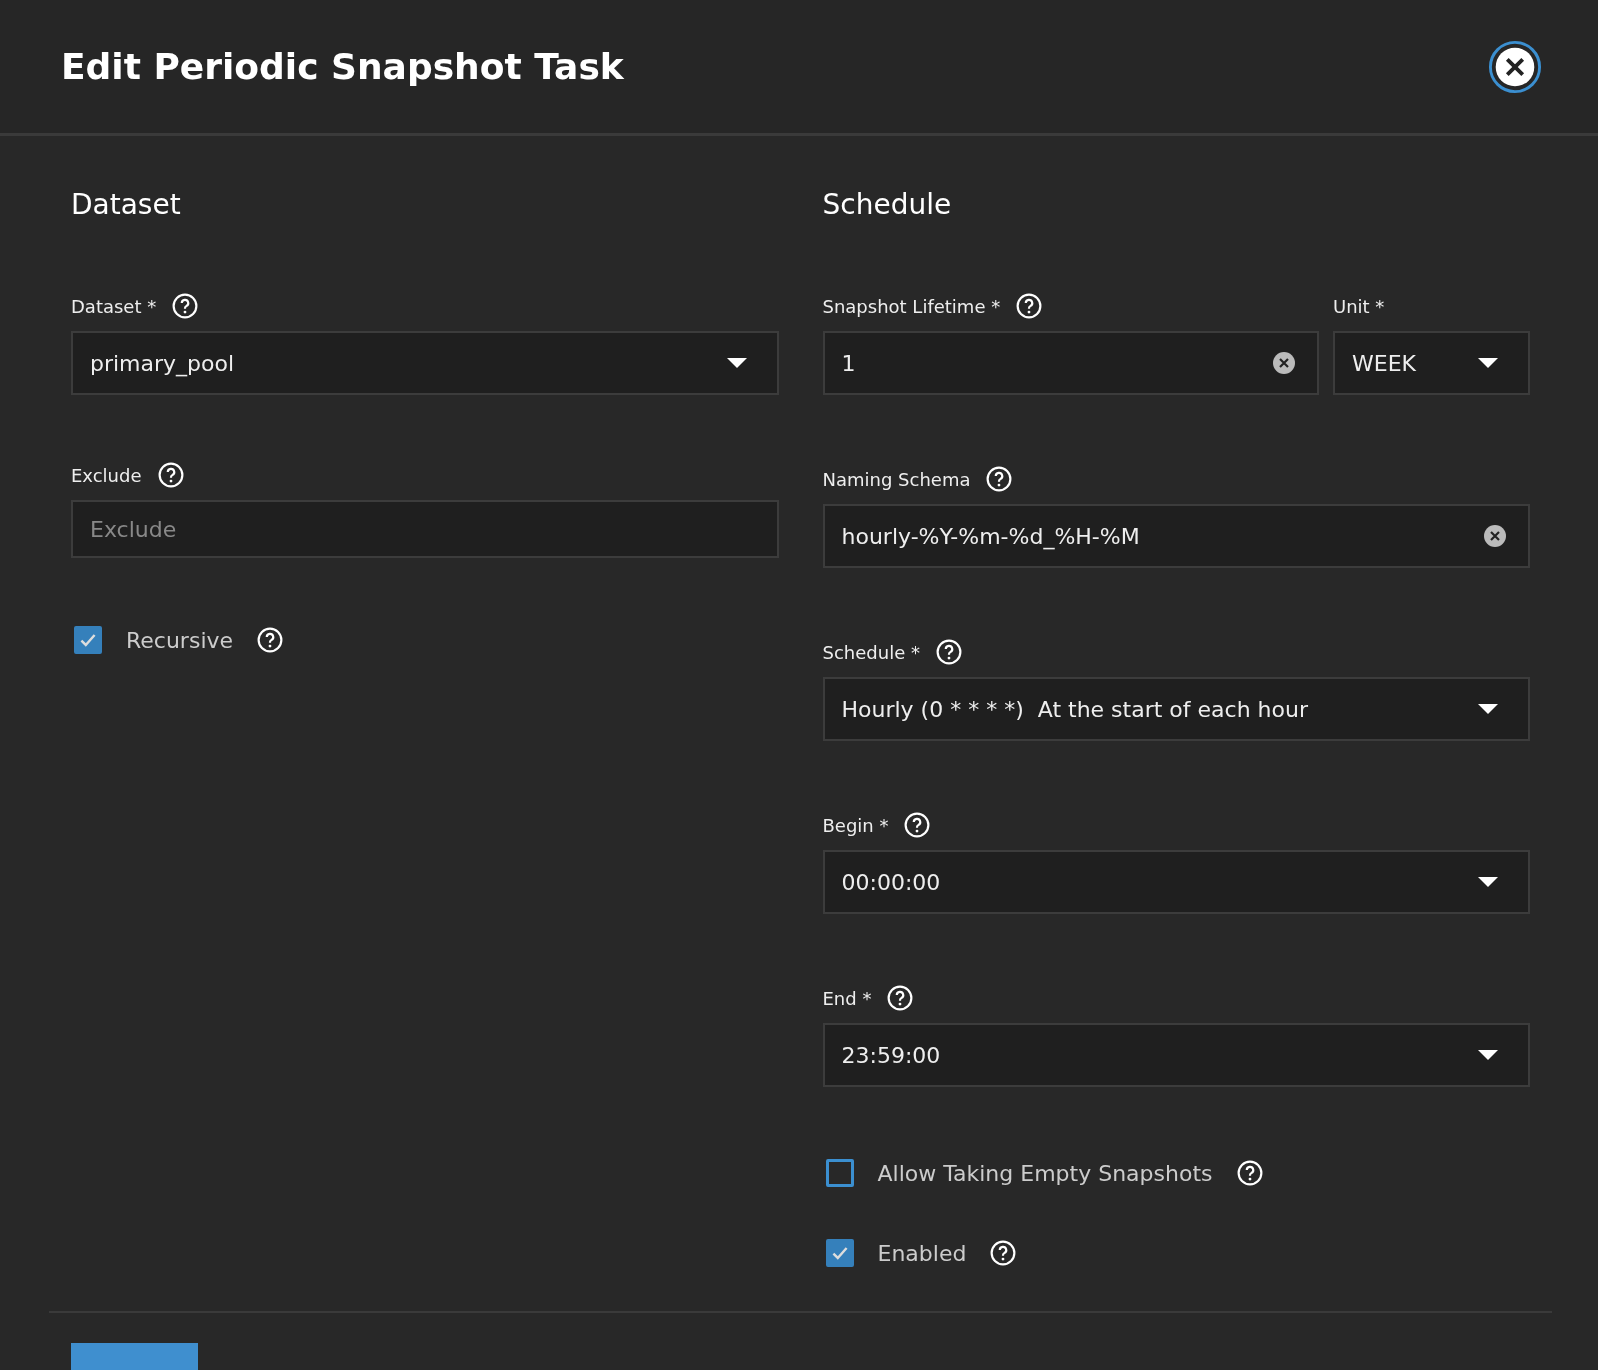 The image size is (1598, 1370). What do you see at coordinates (922, 1253) in the screenshot?
I see `checkbox-label: Enabled` at bounding box center [922, 1253].